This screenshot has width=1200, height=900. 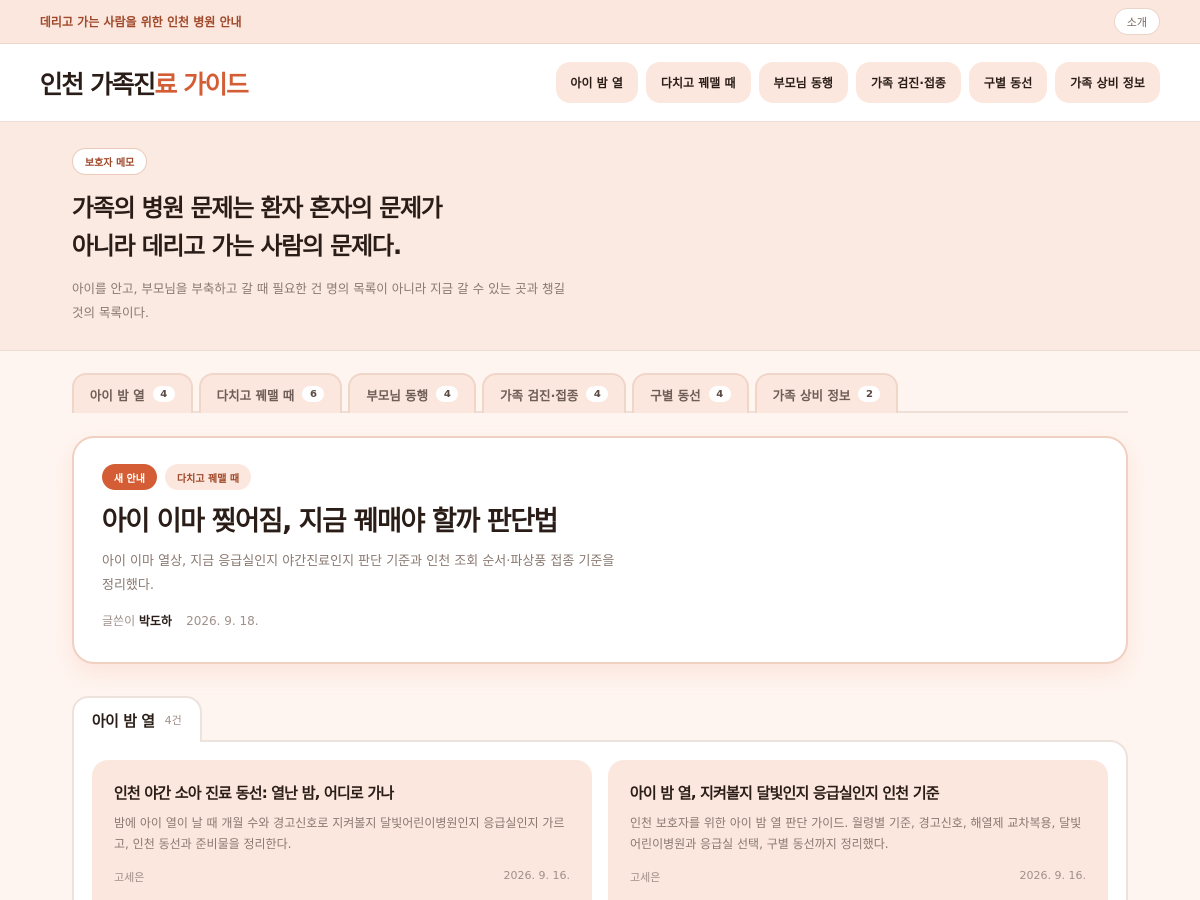 I want to click on tab-child-fever: 아이 밤 열 4, so click(x=132, y=393).